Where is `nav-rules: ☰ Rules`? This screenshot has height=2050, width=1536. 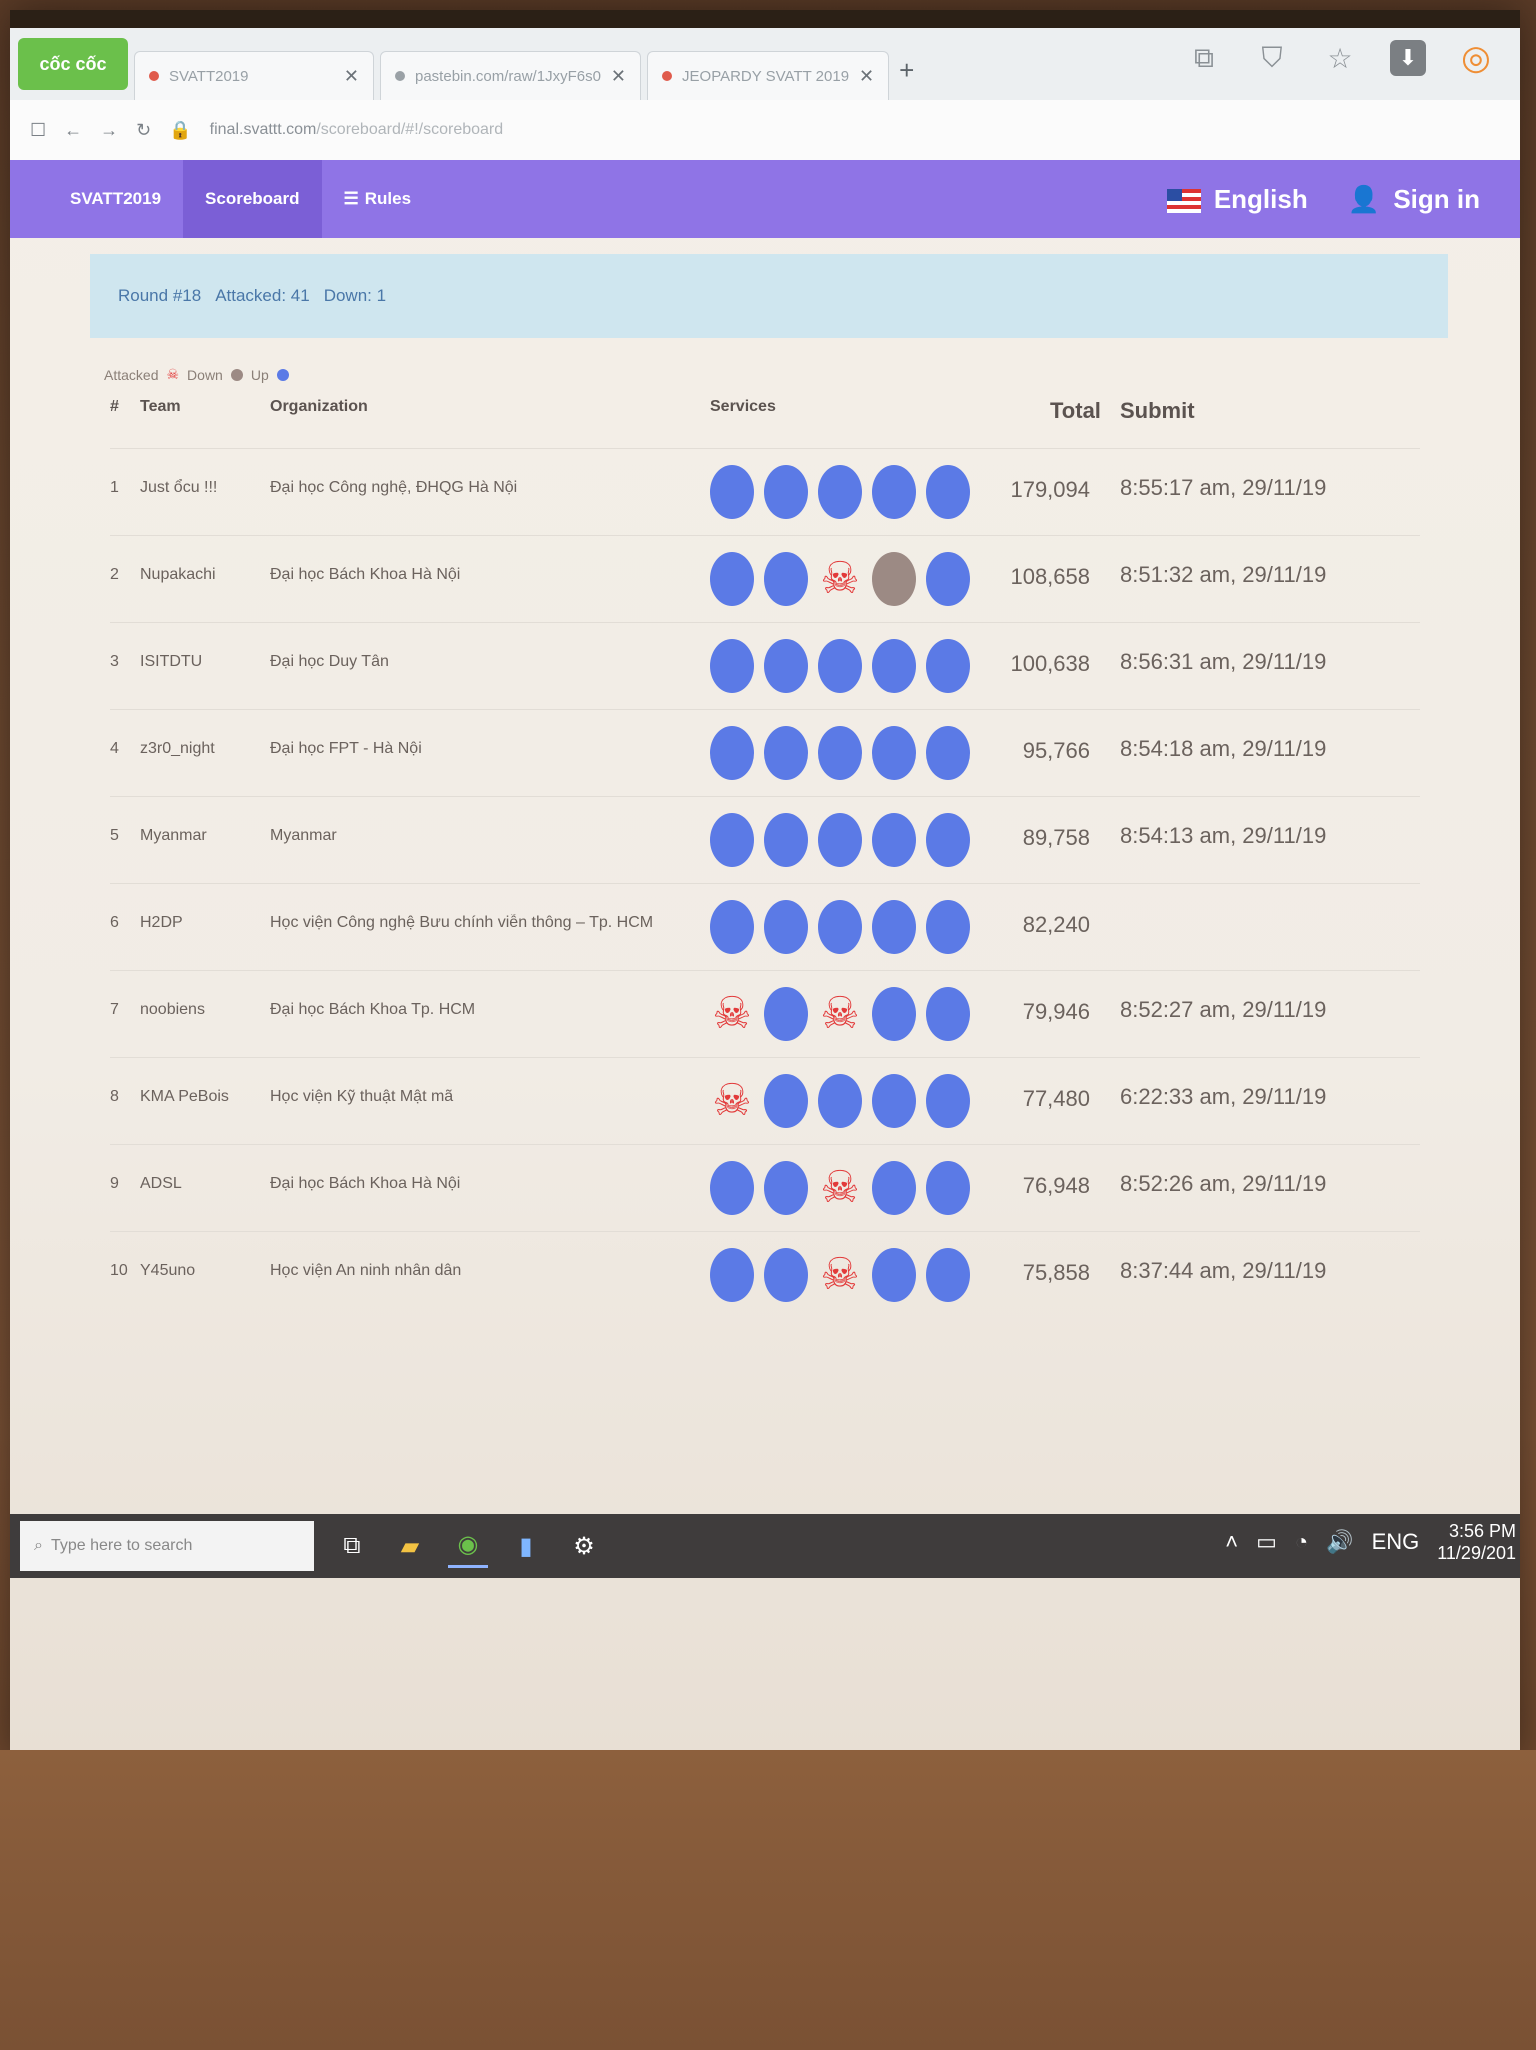
nav-rules: ☰ Rules is located at coordinates (378, 199).